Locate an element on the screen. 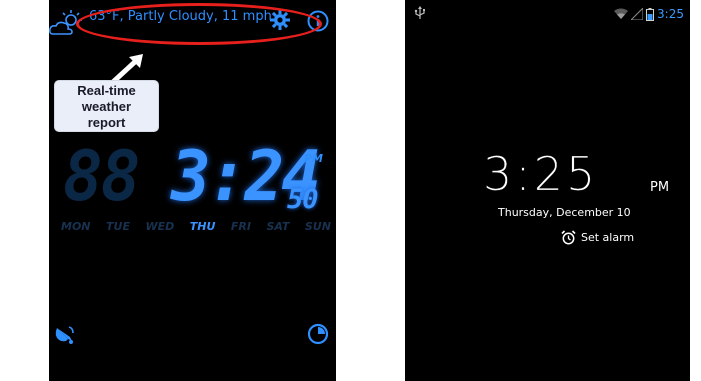 The width and height of the screenshot is (701, 381). bell-icon is located at coordinates (65, 334).